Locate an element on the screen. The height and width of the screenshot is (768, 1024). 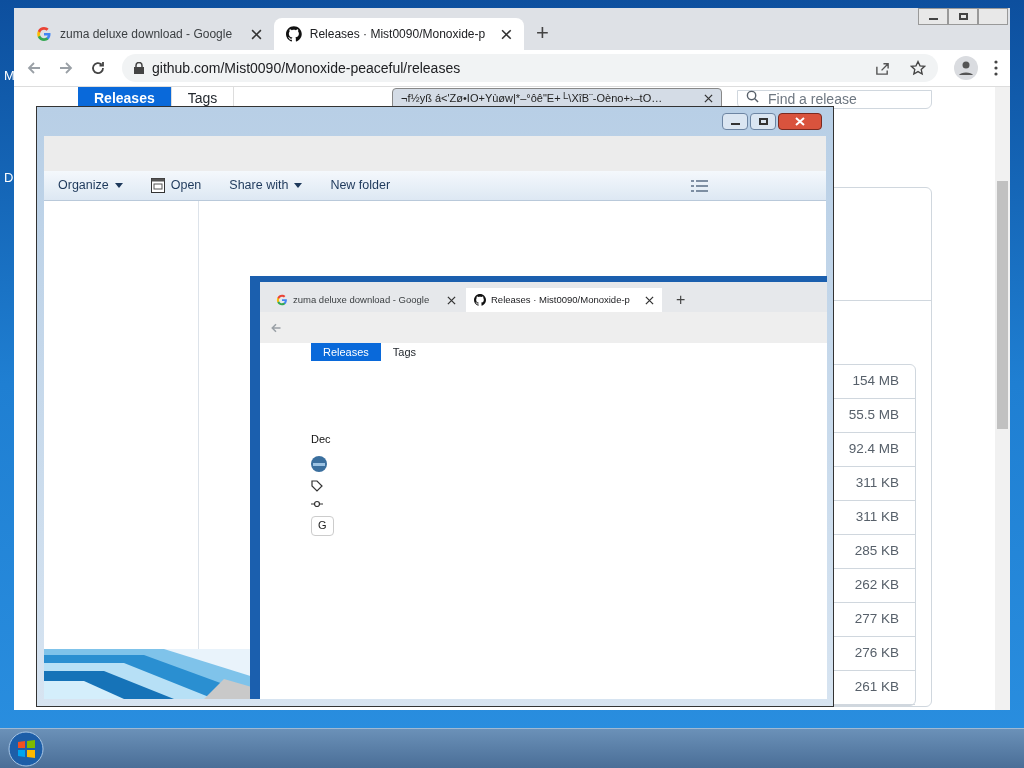
toolbar-button: Open is located at coordinates (176, 185).